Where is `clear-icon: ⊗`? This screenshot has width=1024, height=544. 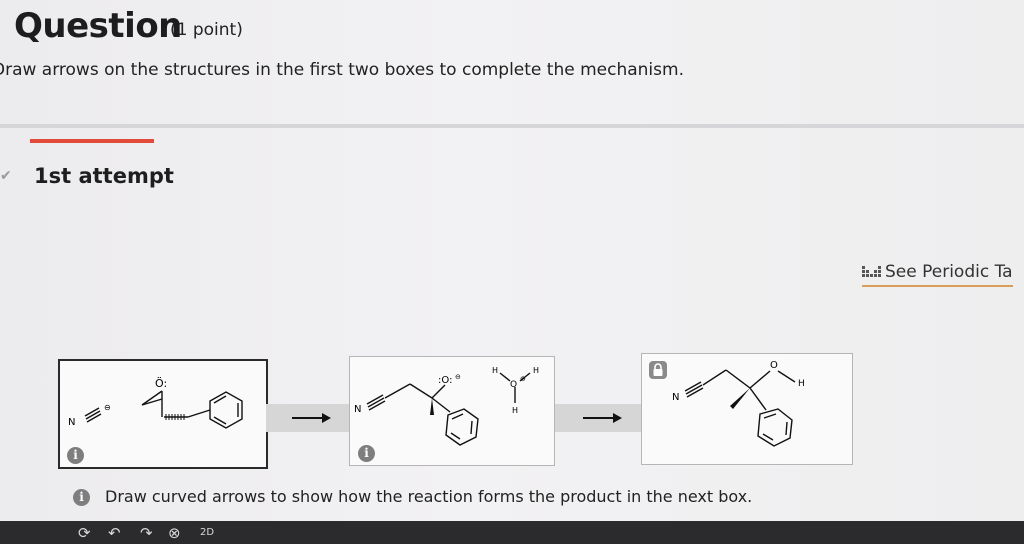
clear-icon: ⊗ is located at coordinates (174, 533).